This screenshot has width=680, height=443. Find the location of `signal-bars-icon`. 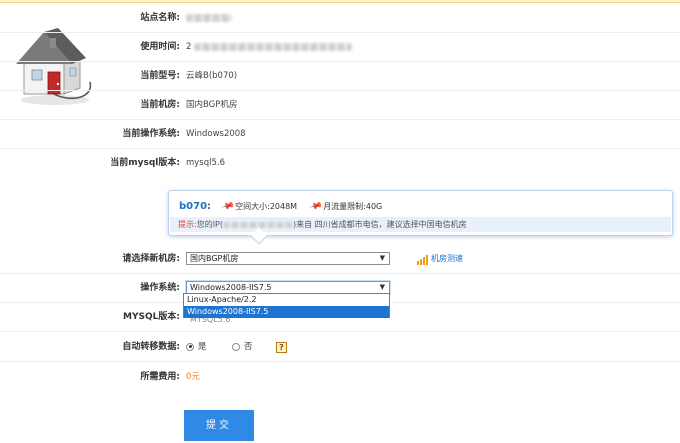

signal-bars-icon is located at coordinates (423, 259).